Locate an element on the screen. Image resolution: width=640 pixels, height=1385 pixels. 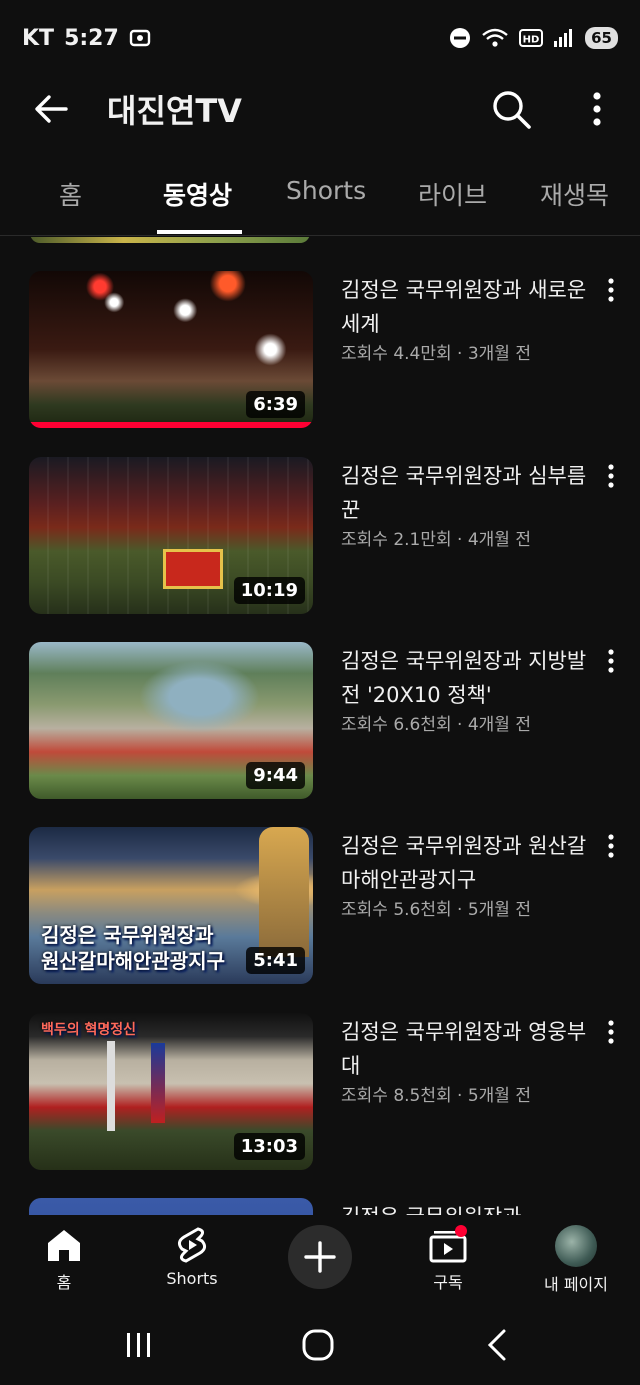
video-title: 김정은 국무위원장과 원산갈마해안관광지구 is located at coordinates (468, 863).